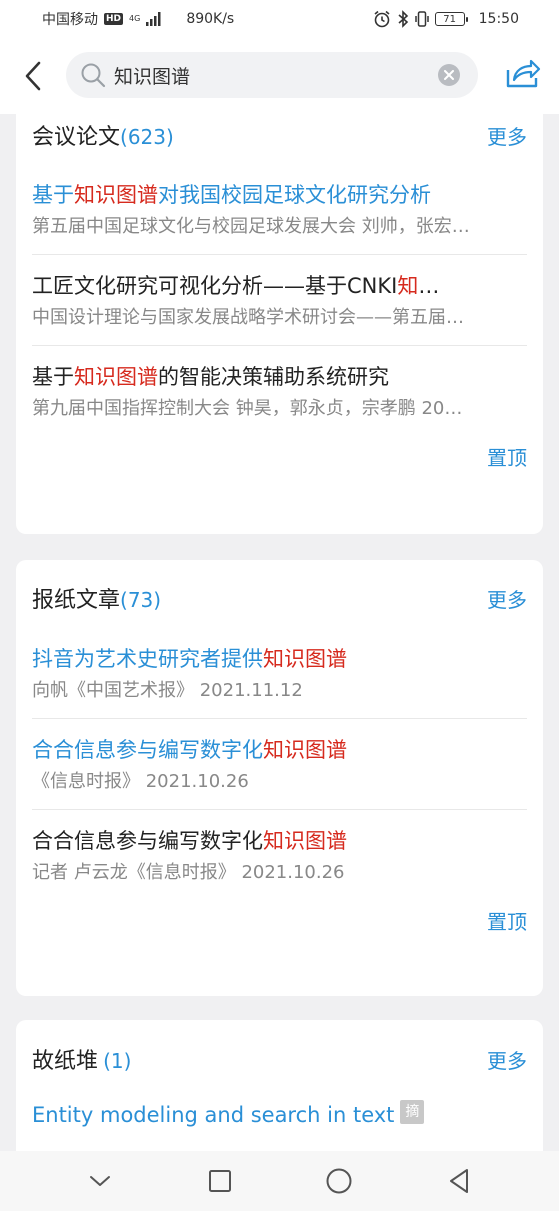 The image size is (559, 1211). Describe the element at coordinates (70, 20) in the screenshot. I see `carrier-label: 中国移动` at that location.